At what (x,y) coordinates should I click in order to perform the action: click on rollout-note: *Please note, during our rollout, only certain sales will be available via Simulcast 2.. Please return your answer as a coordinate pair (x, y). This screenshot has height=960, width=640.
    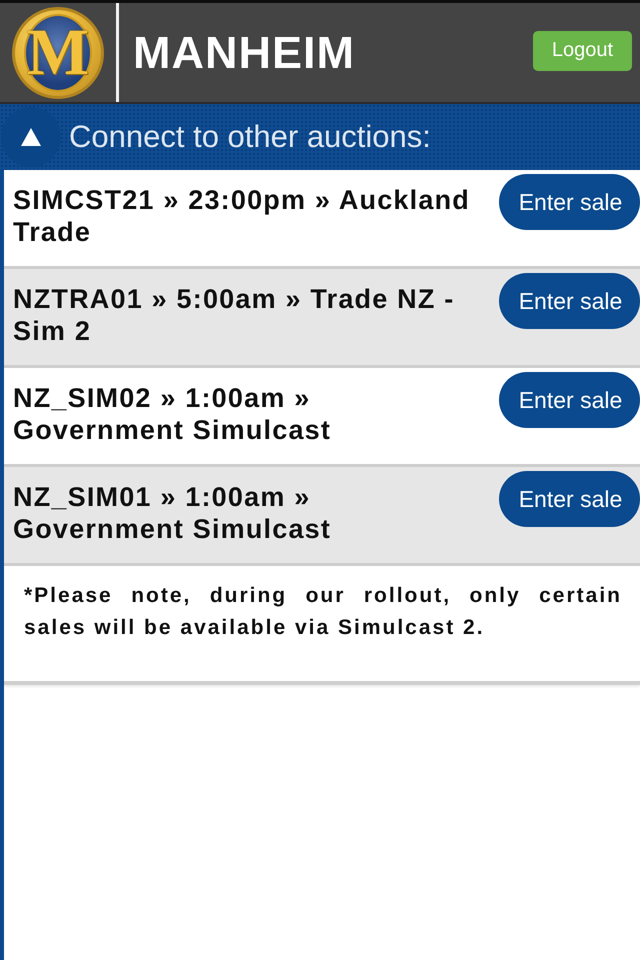
    Looking at the image, I should click on (323, 612).